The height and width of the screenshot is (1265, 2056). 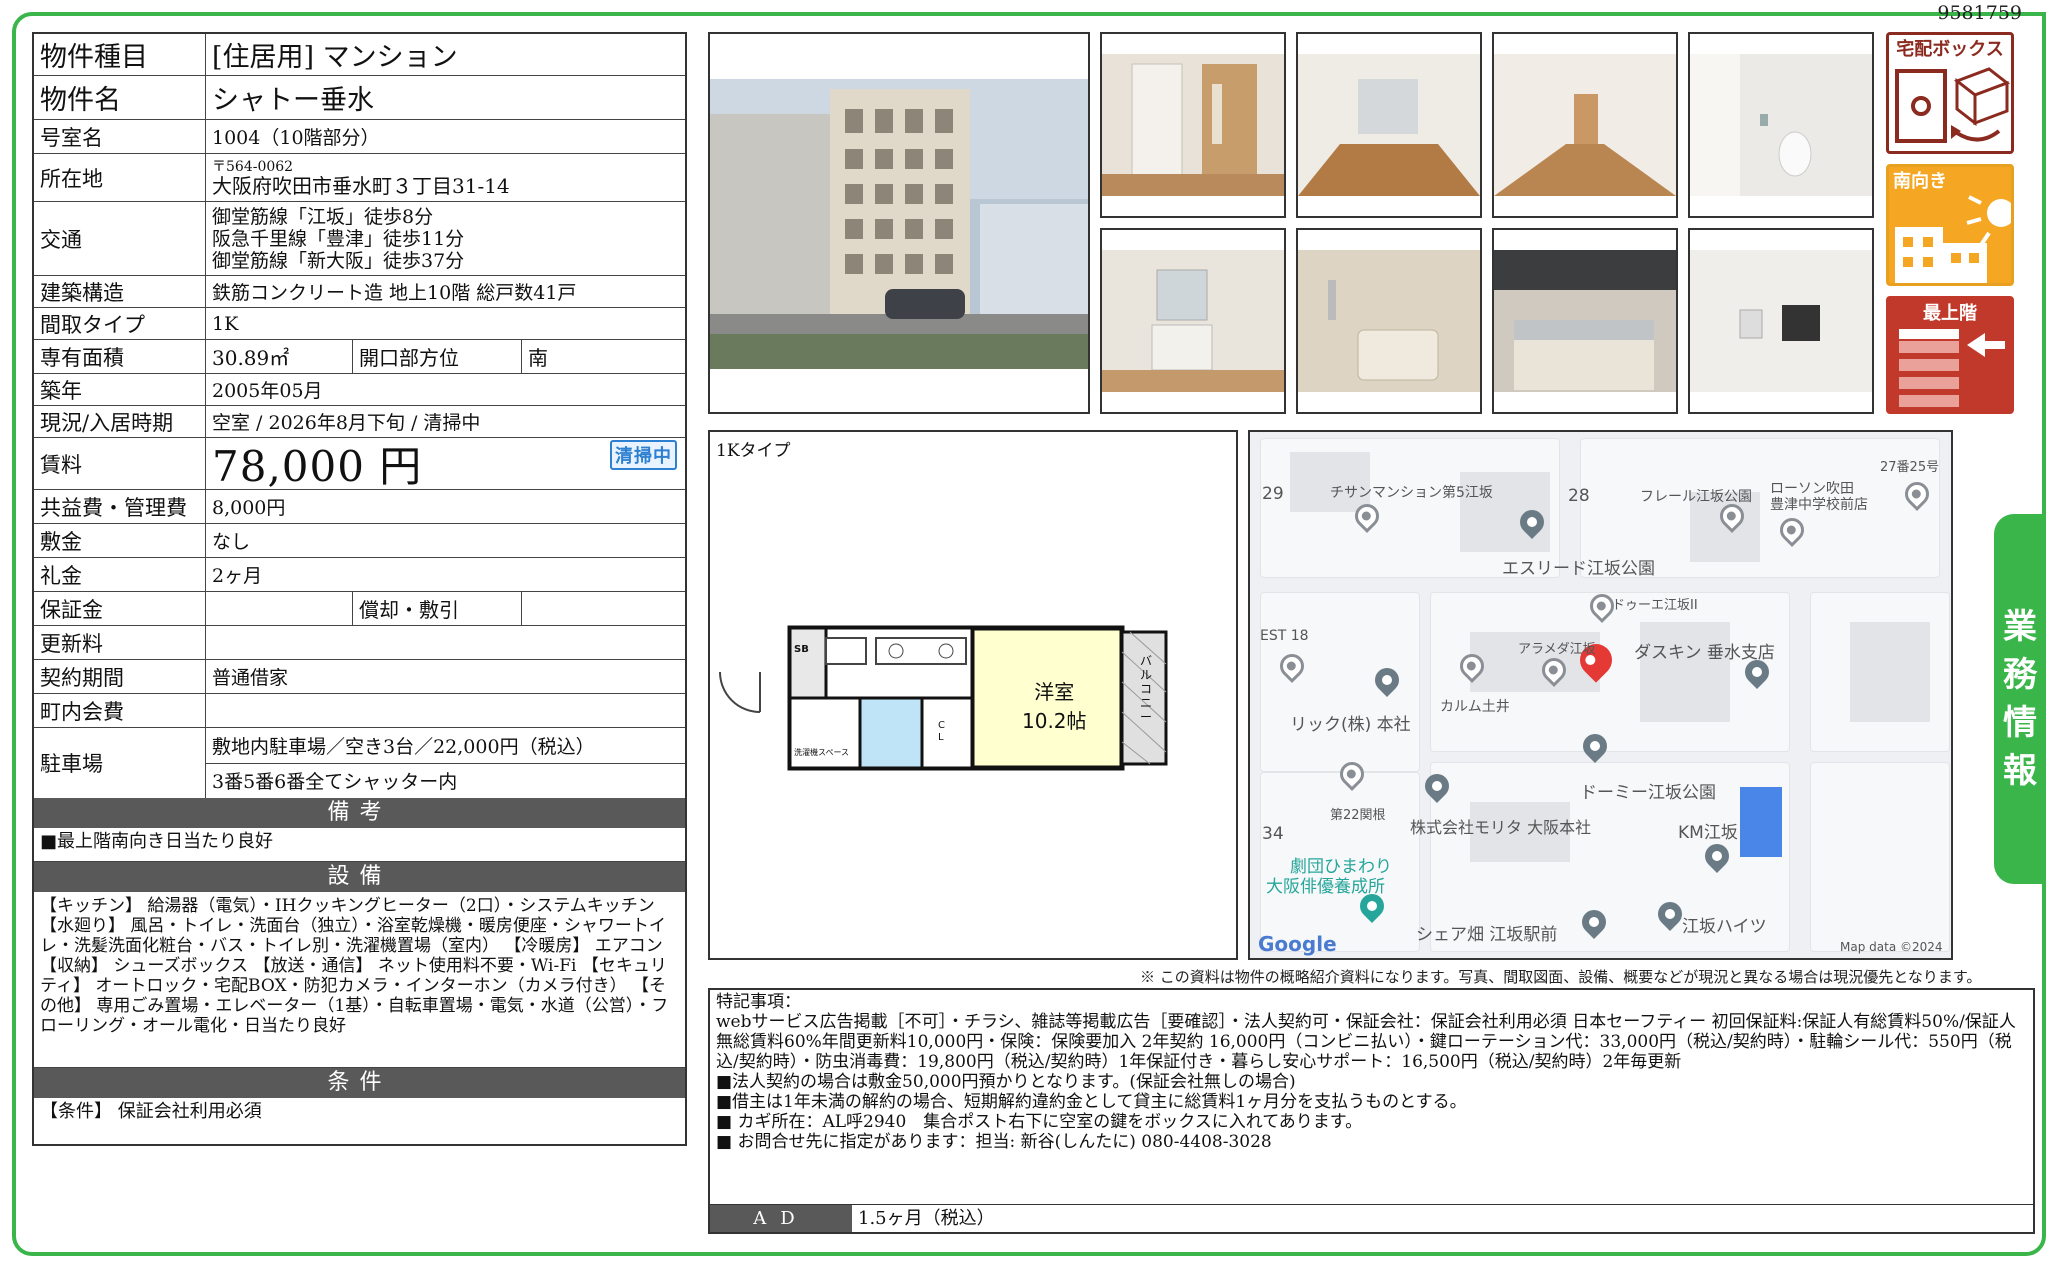 What do you see at coordinates (120, 763) in the screenshot?
I see `label-parking: 駐車場` at bounding box center [120, 763].